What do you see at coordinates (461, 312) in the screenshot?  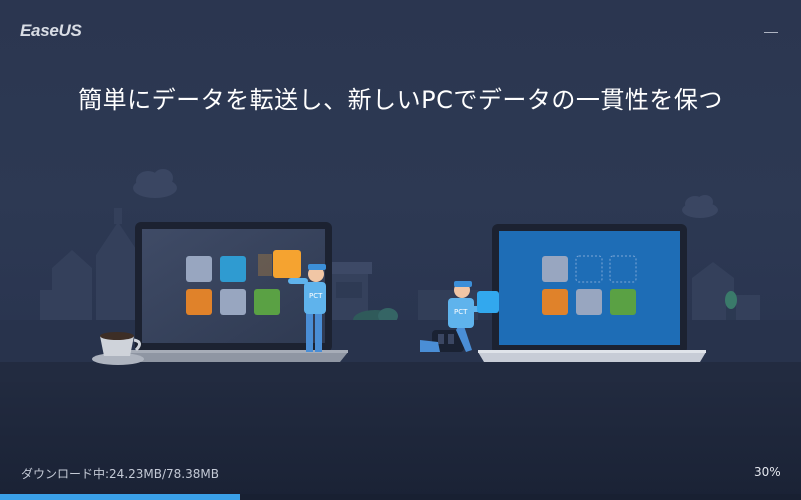 I see `mascot-badge-running: PCT` at bounding box center [461, 312].